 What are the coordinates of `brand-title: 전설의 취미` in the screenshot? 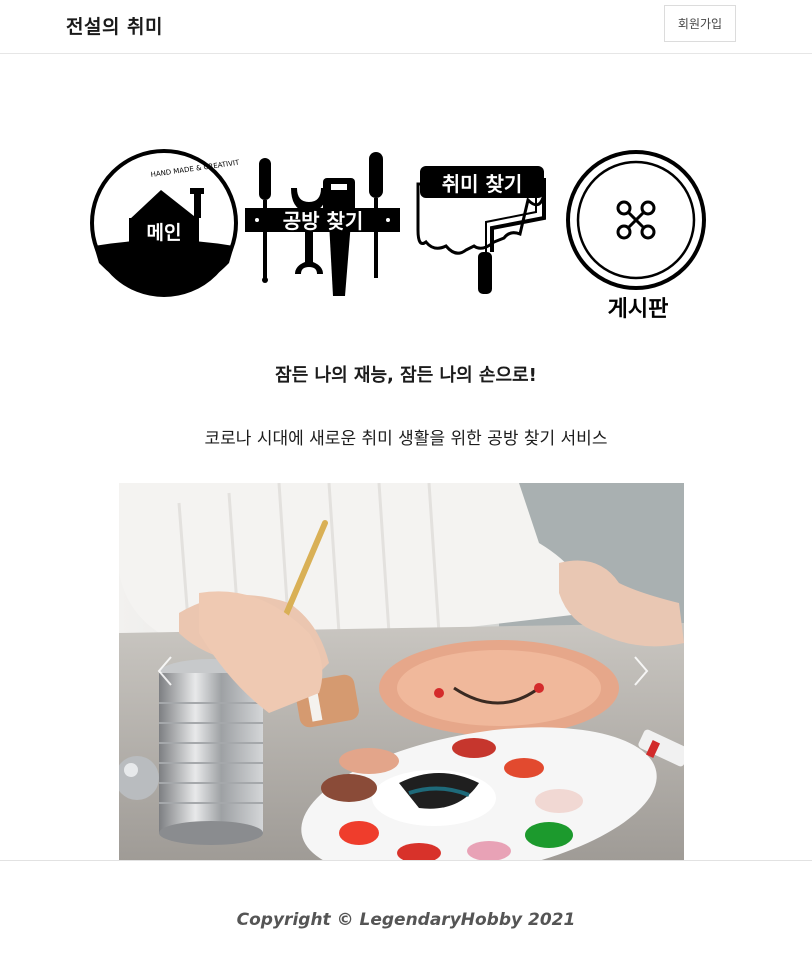 It's located at (114, 25).